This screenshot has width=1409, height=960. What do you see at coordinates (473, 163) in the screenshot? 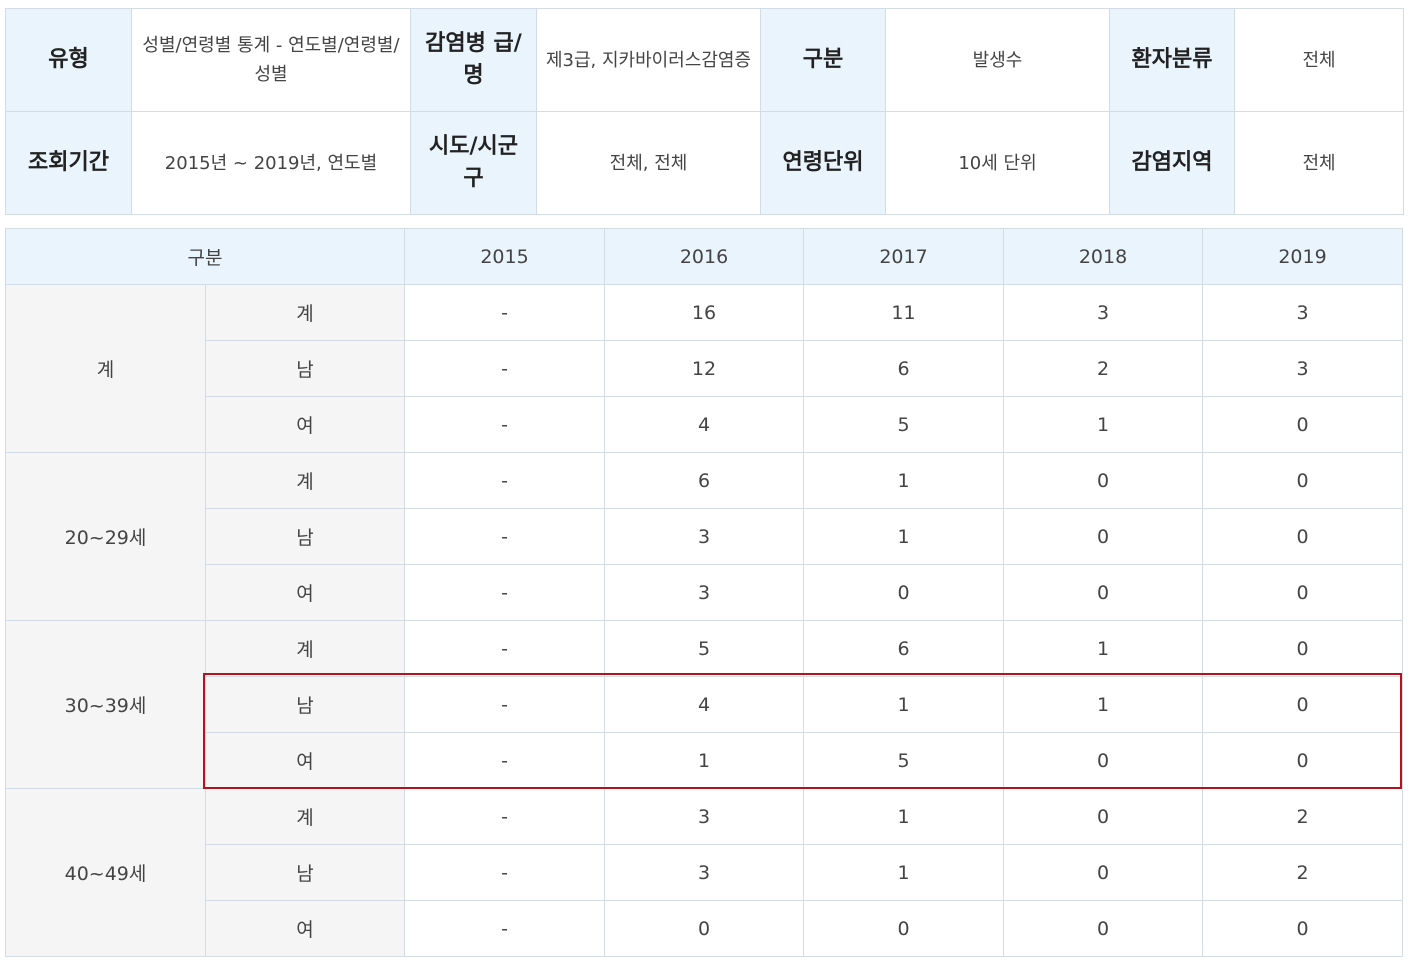
I see `region-label: 시도/시군구` at bounding box center [473, 163].